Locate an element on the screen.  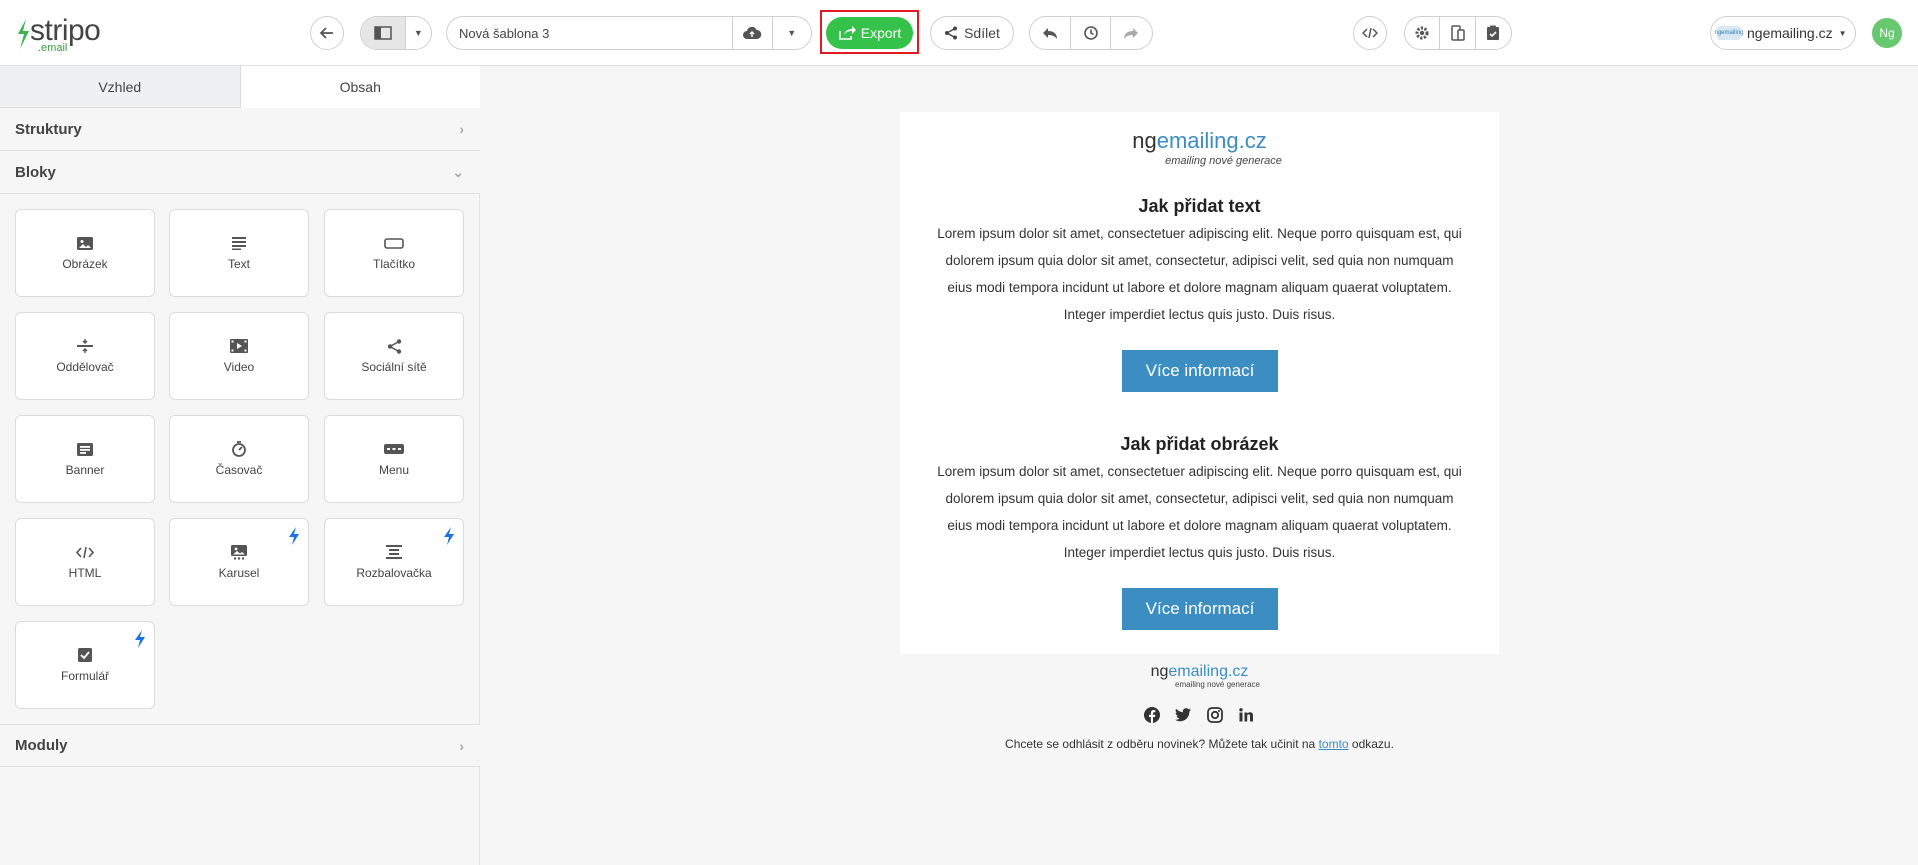
gear-icon is located at coordinates (1422, 33).